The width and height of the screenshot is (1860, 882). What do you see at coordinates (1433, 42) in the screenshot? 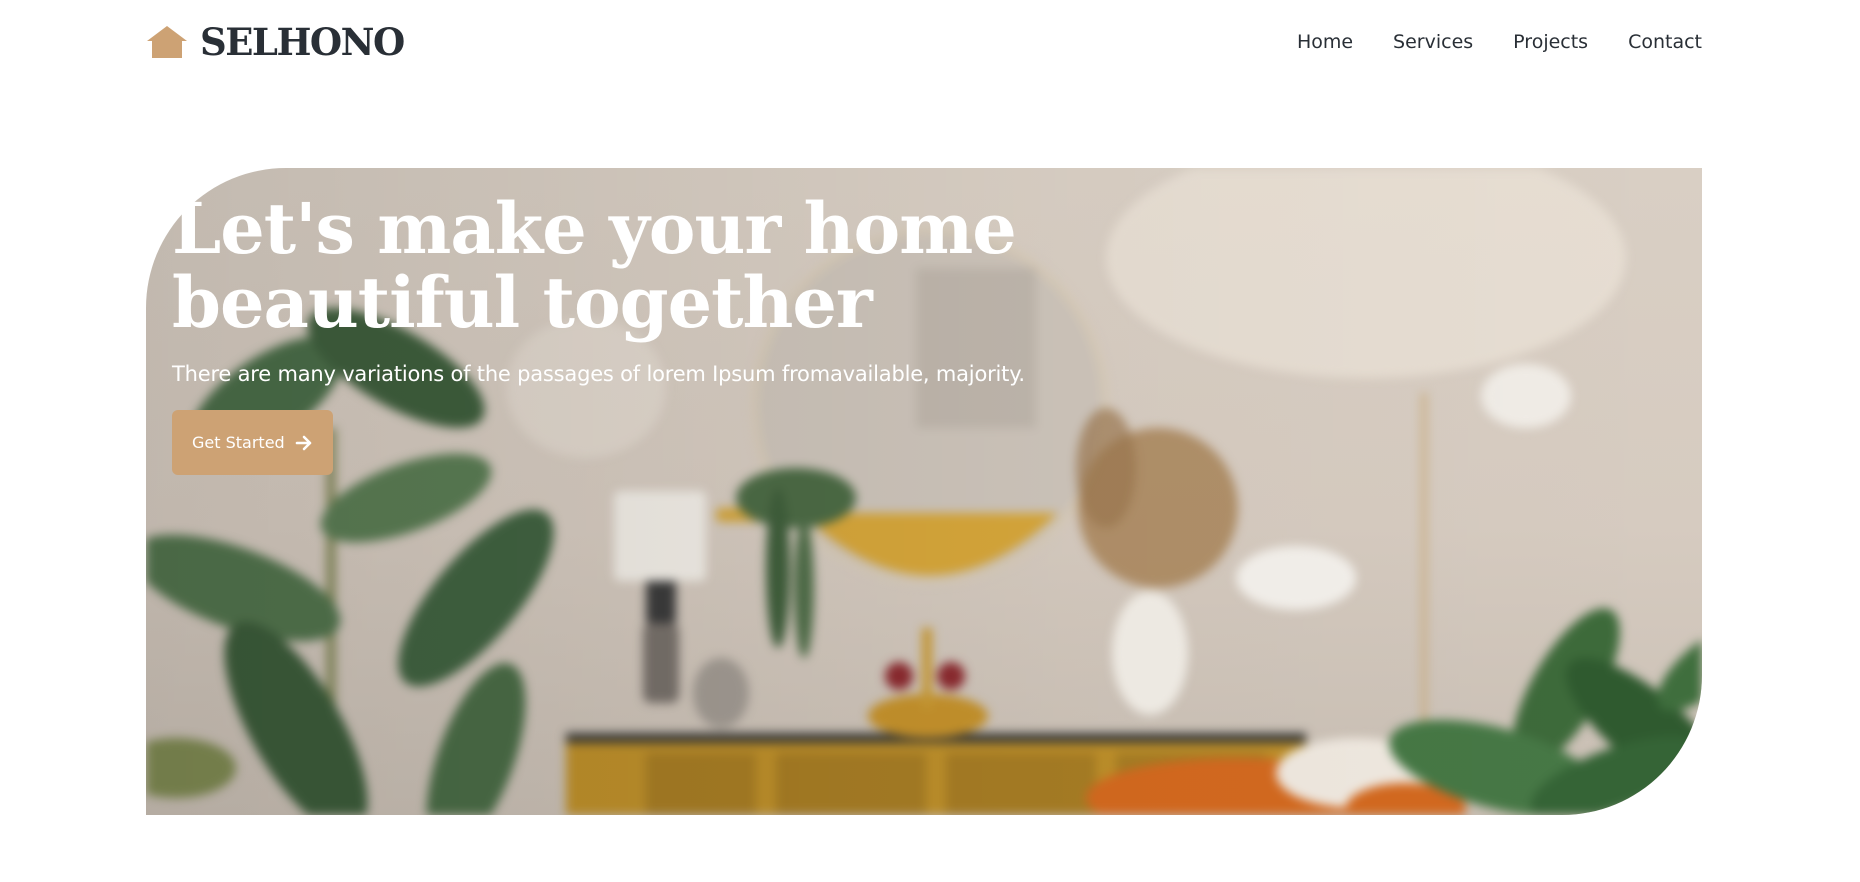
I see `nav-services: Services` at bounding box center [1433, 42].